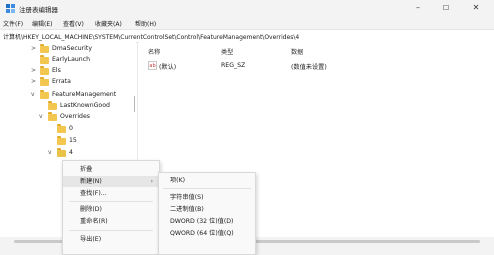  Describe the element at coordinates (56, 70) in the screenshot. I see `tree-item-label: Els` at that location.